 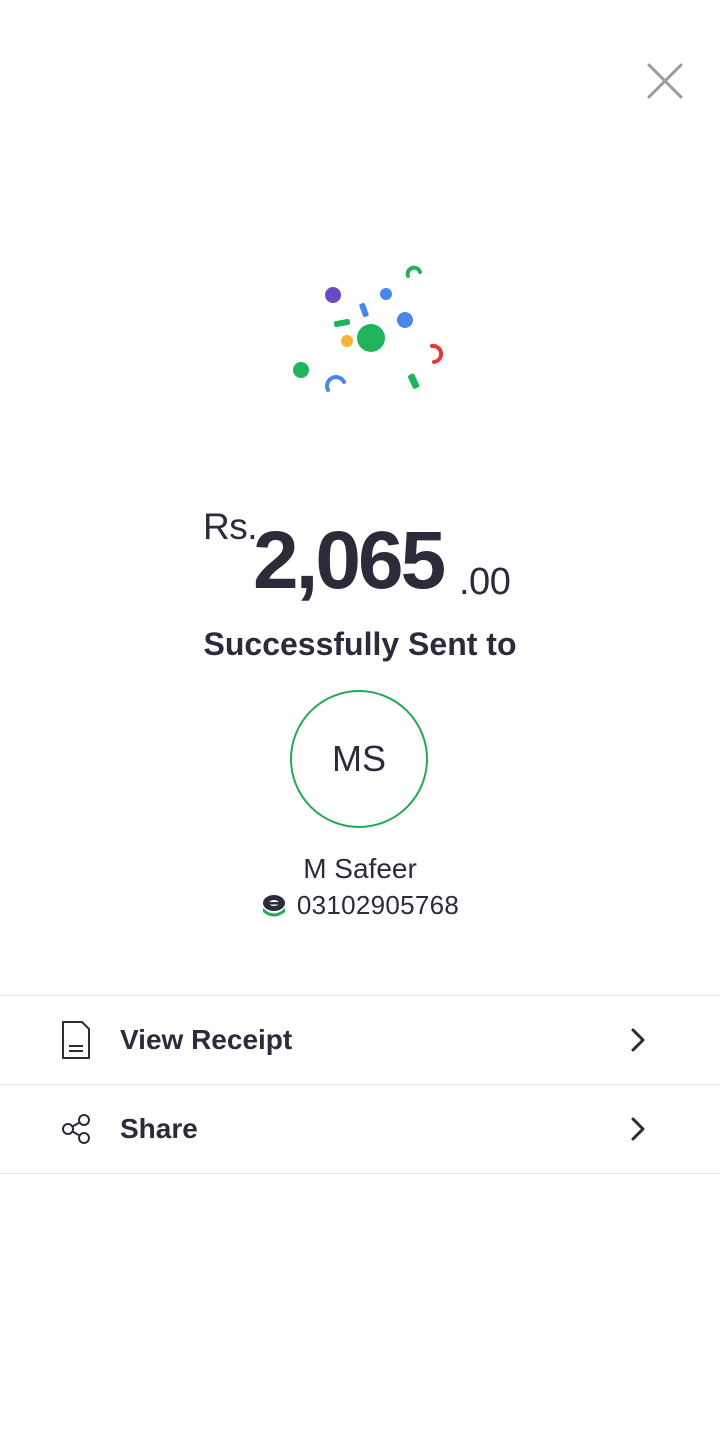 I want to click on status-label: Successfully Sent to, so click(x=360, y=644).